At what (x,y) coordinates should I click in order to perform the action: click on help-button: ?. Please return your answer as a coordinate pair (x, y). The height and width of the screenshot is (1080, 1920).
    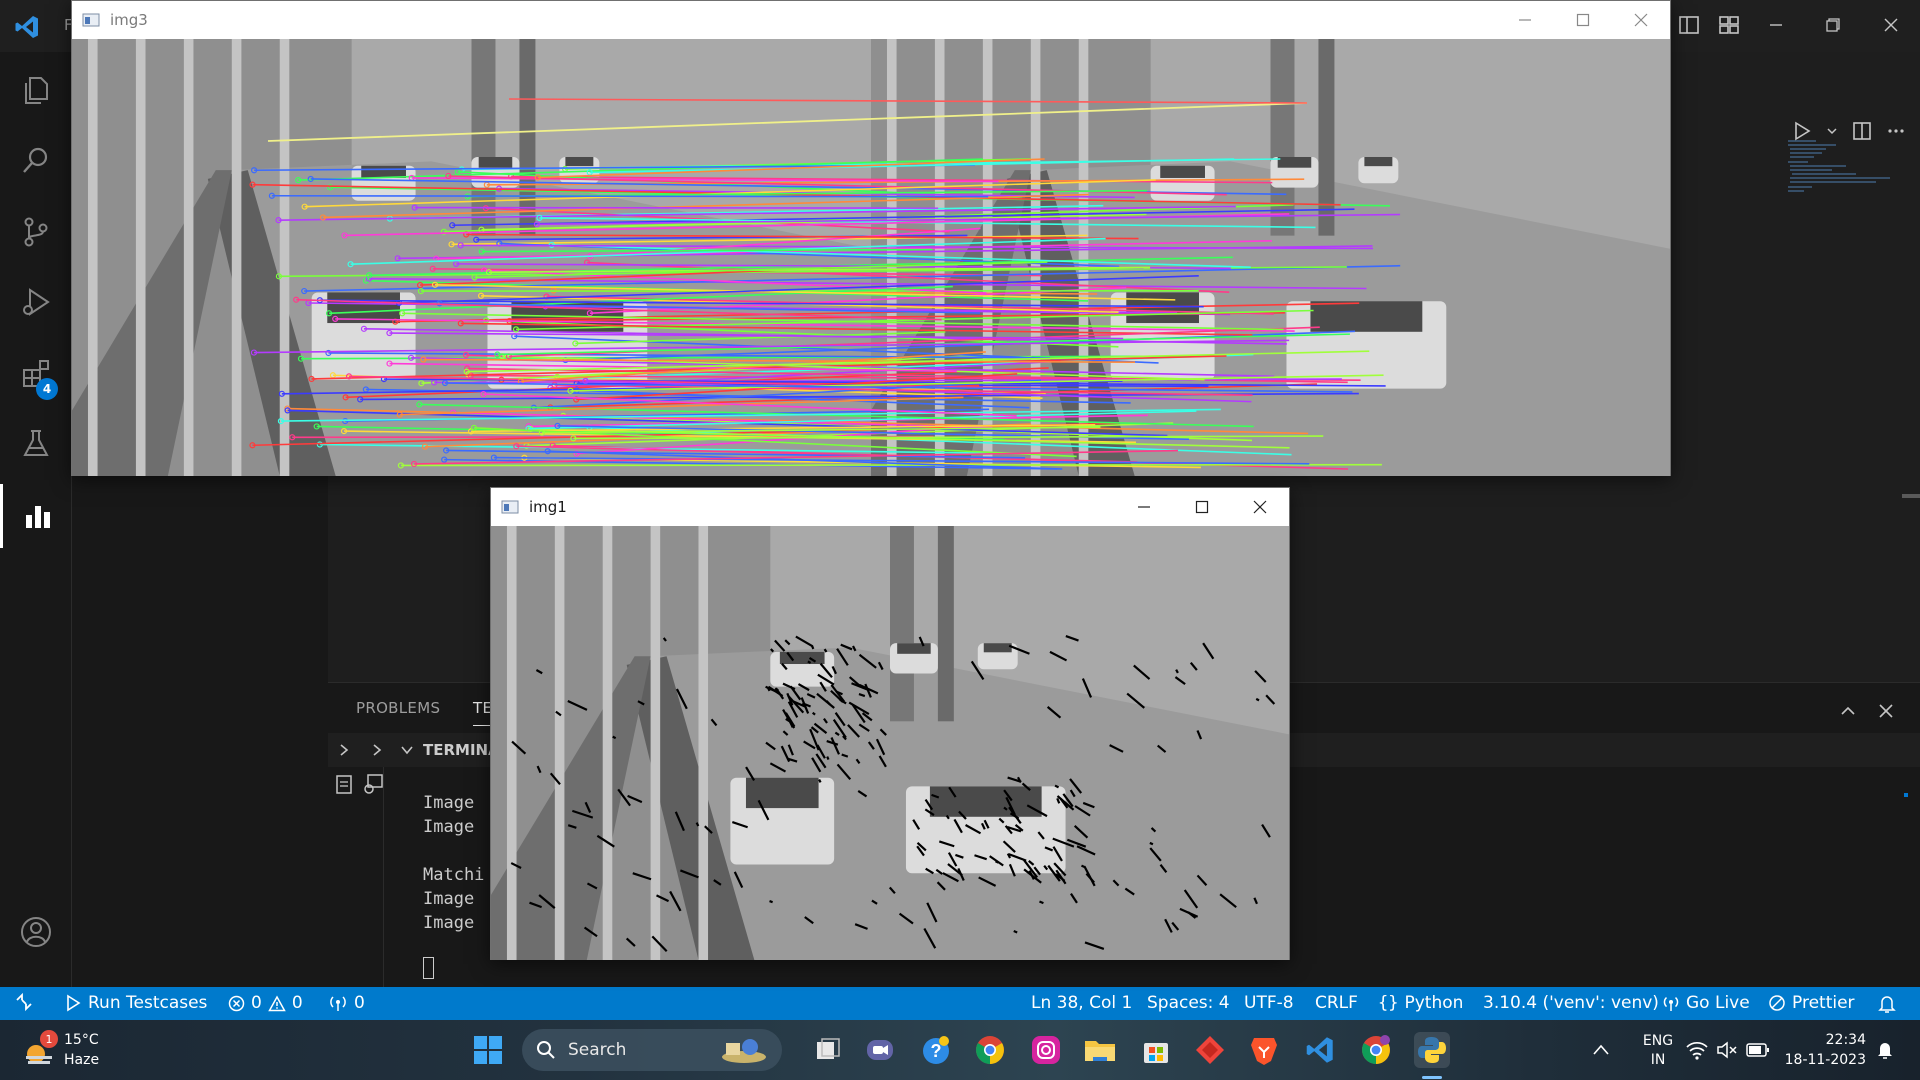
    Looking at the image, I should click on (936, 1050).